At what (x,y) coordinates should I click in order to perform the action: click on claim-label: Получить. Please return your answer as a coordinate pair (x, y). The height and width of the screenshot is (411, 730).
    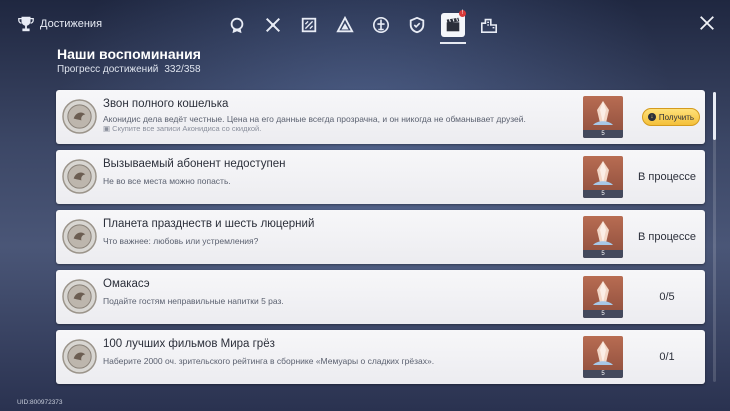
    Looking at the image, I should click on (676, 117).